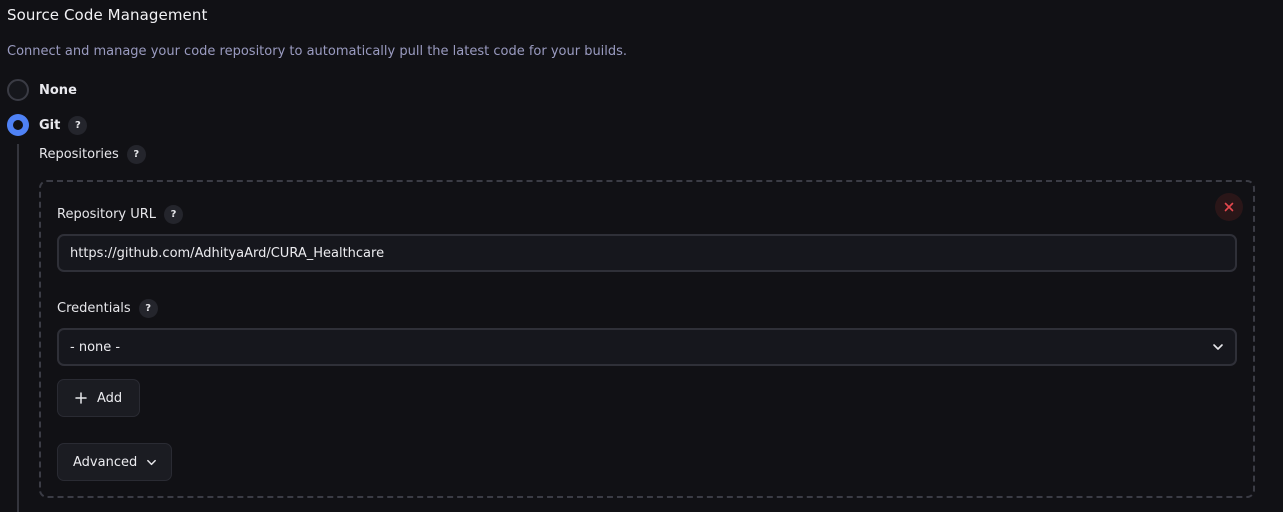  What do you see at coordinates (107, 15) in the screenshot?
I see `section-title: Source Code Management` at bounding box center [107, 15].